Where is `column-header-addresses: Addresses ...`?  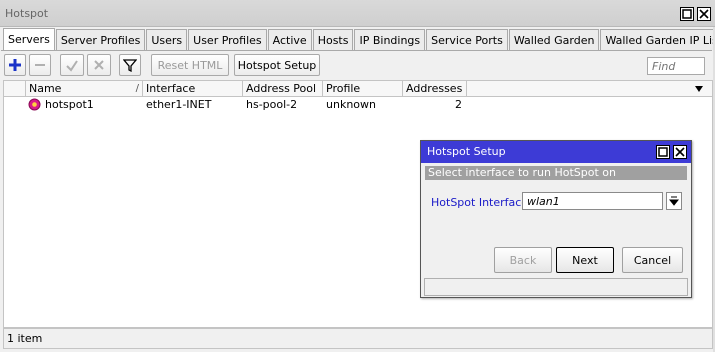
column-header-addresses: Addresses ... is located at coordinates (435, 89).